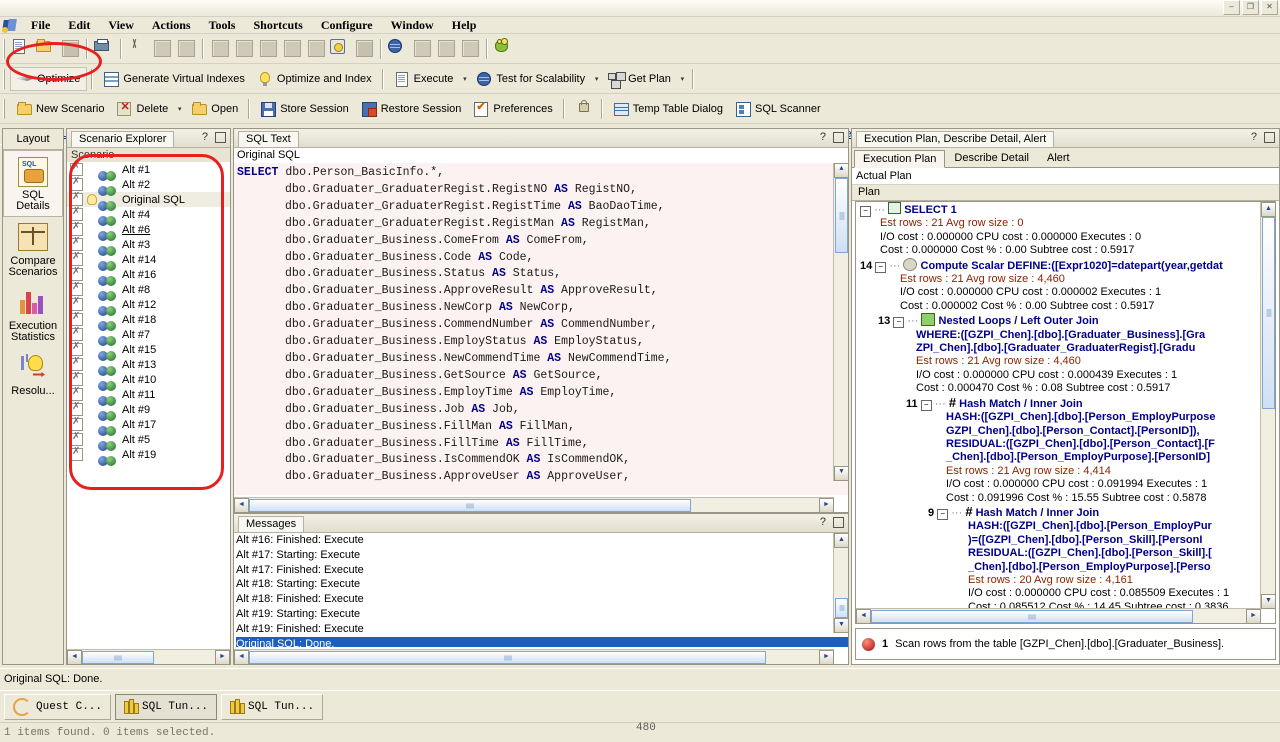  I want to click on get-plan-dropdown-arrow-icon: ▾, so click(682, 79).